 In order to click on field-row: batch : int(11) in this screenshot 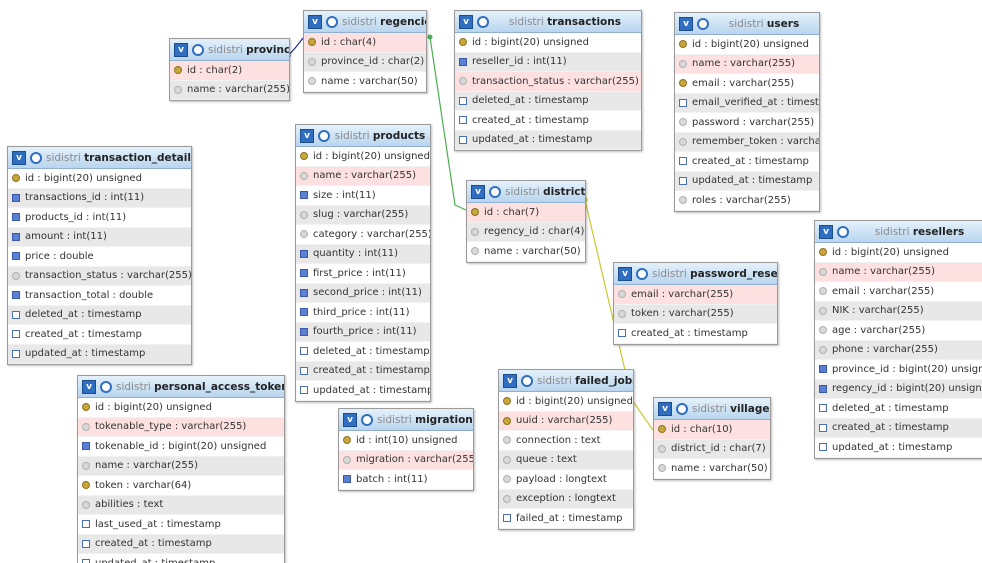, I will do `click(406, 480)`.